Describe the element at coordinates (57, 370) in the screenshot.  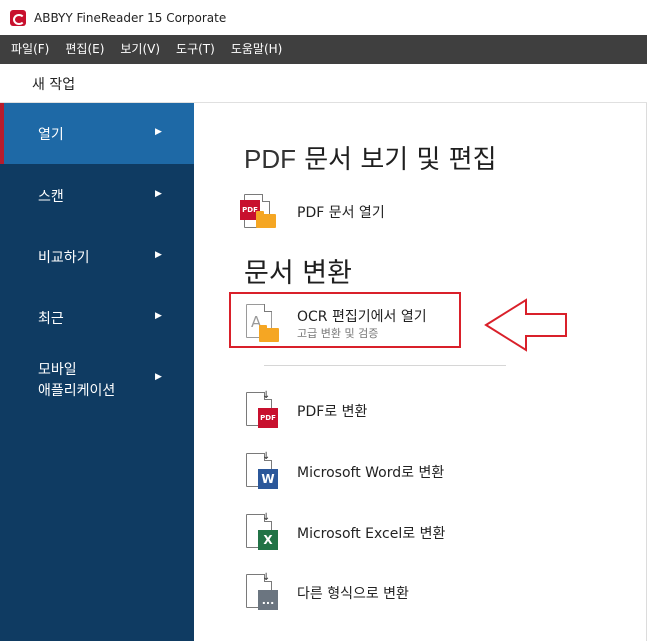
I see `sidebar-item-label-line1: 모바일` at that location.